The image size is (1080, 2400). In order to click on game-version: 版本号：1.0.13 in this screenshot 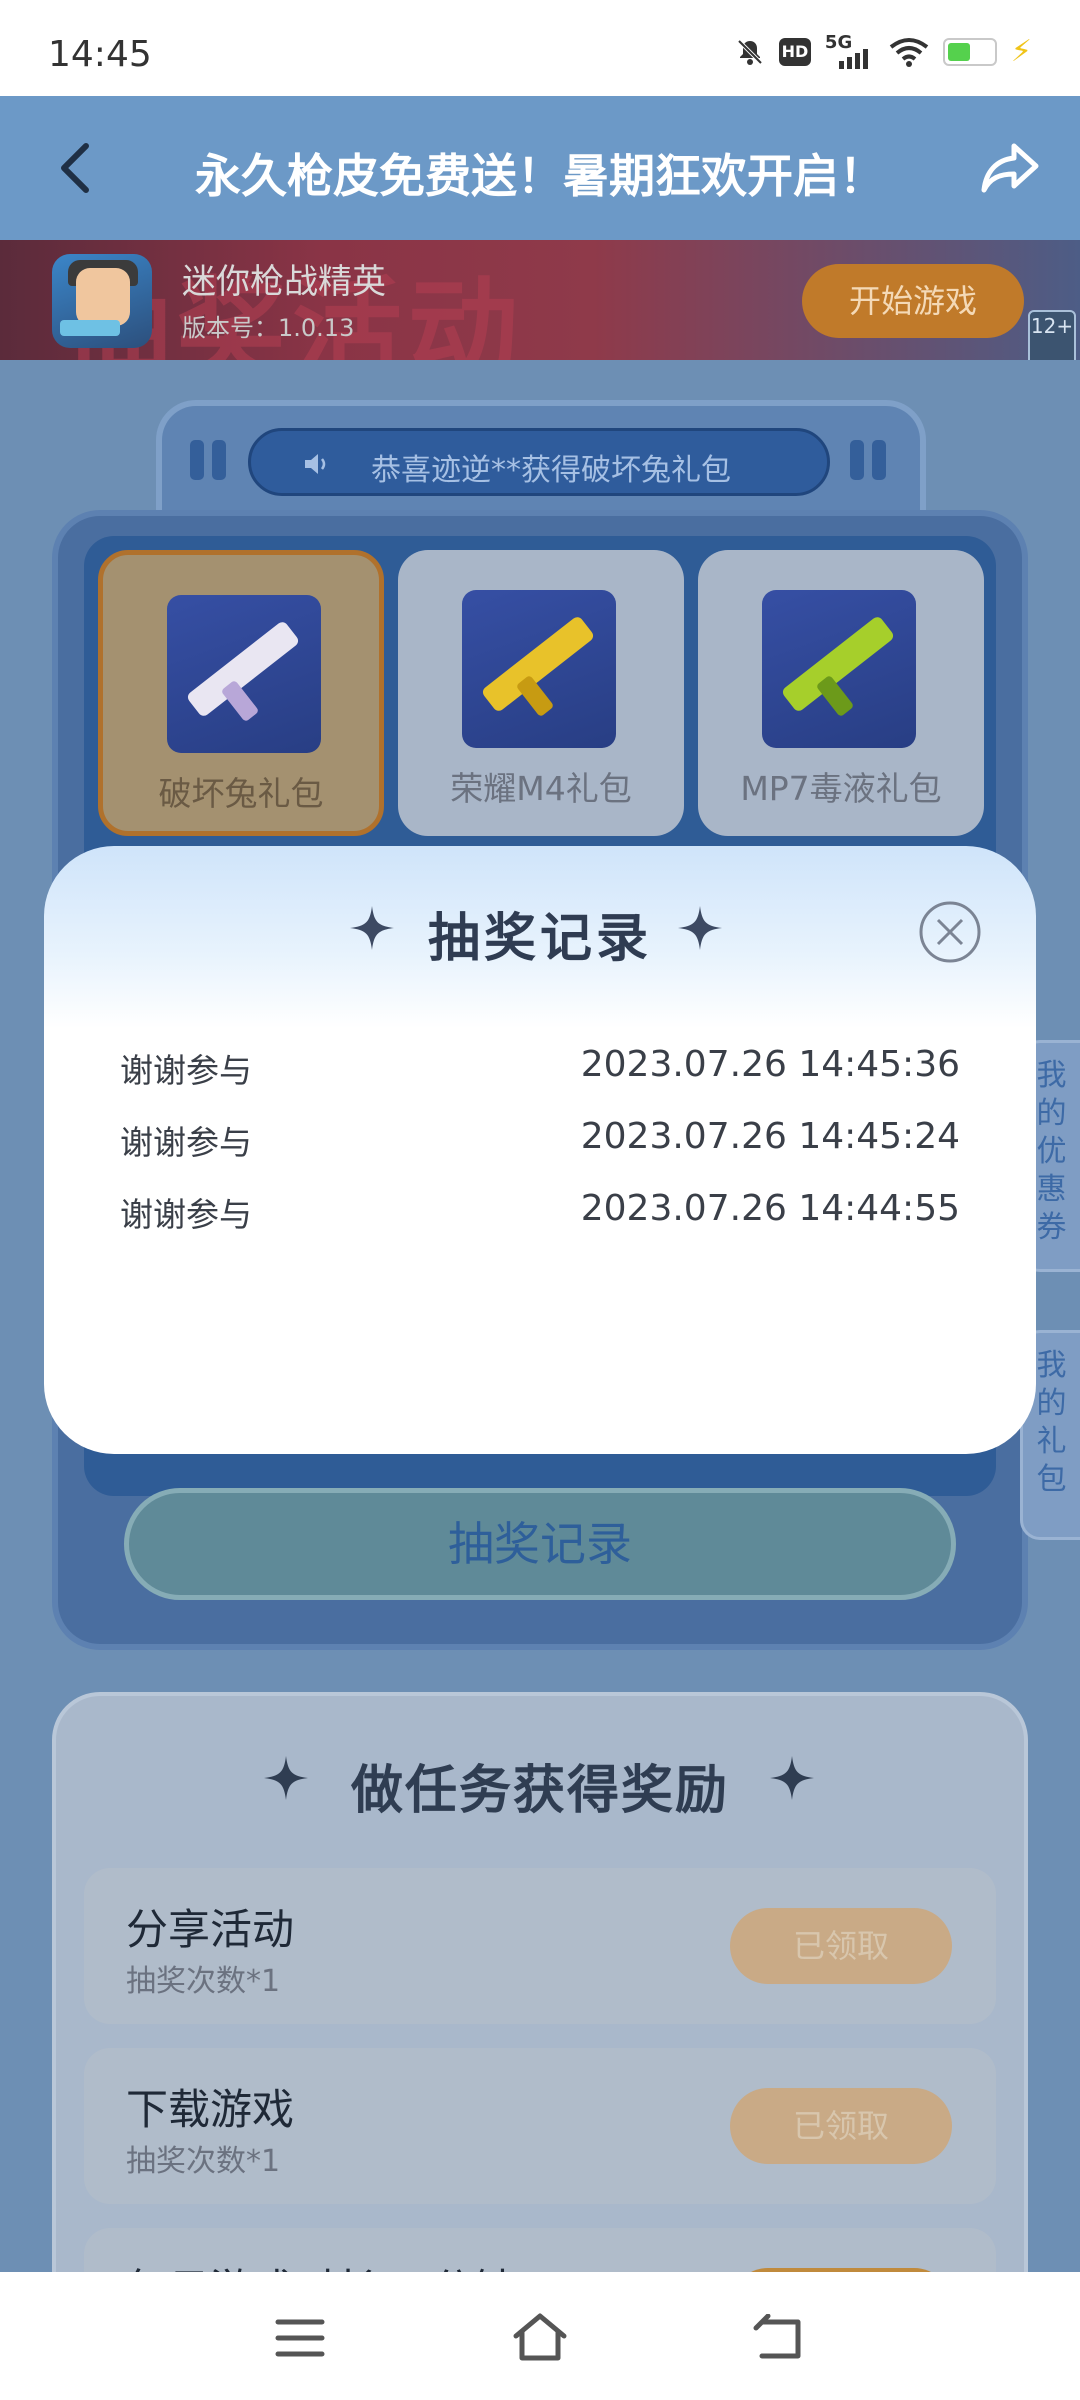, I will do `click(268, 328)`.